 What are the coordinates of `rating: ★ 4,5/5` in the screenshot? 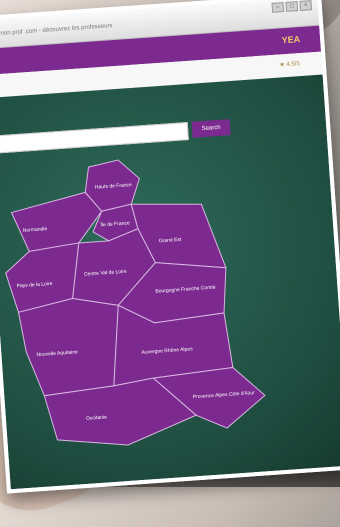 It's located at (290, 65).